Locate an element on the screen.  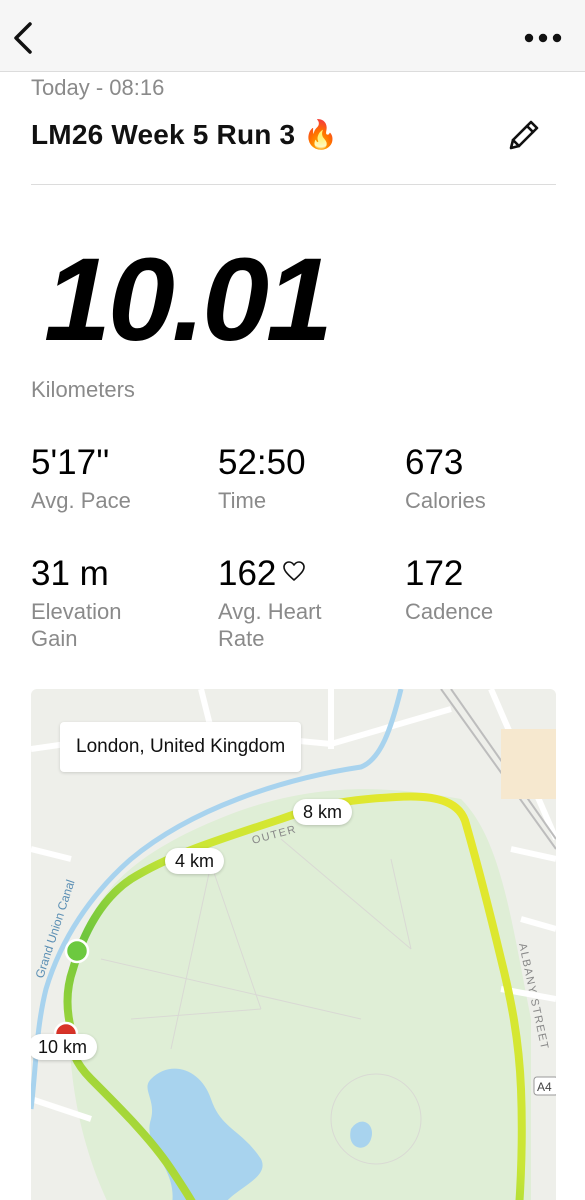
stat-value: 673 is located at coordinates (434, 462).